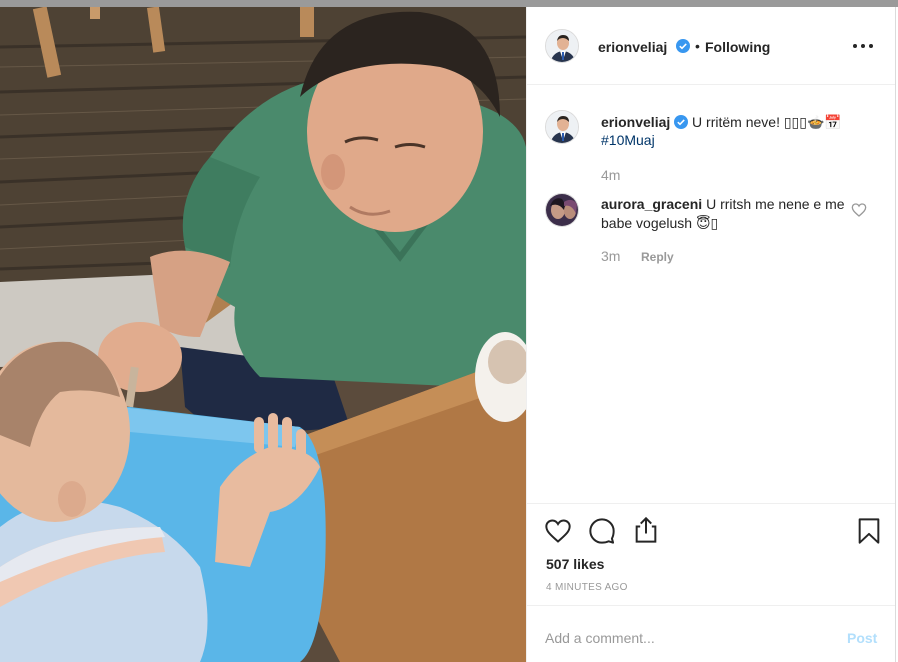 Image resolution: width=898 pixels, height=662 pixels. What do you see at coordinates (610, 256) in the screenshot?
I see `comment-timestamp: 3m` at bounding box center [610, 256].